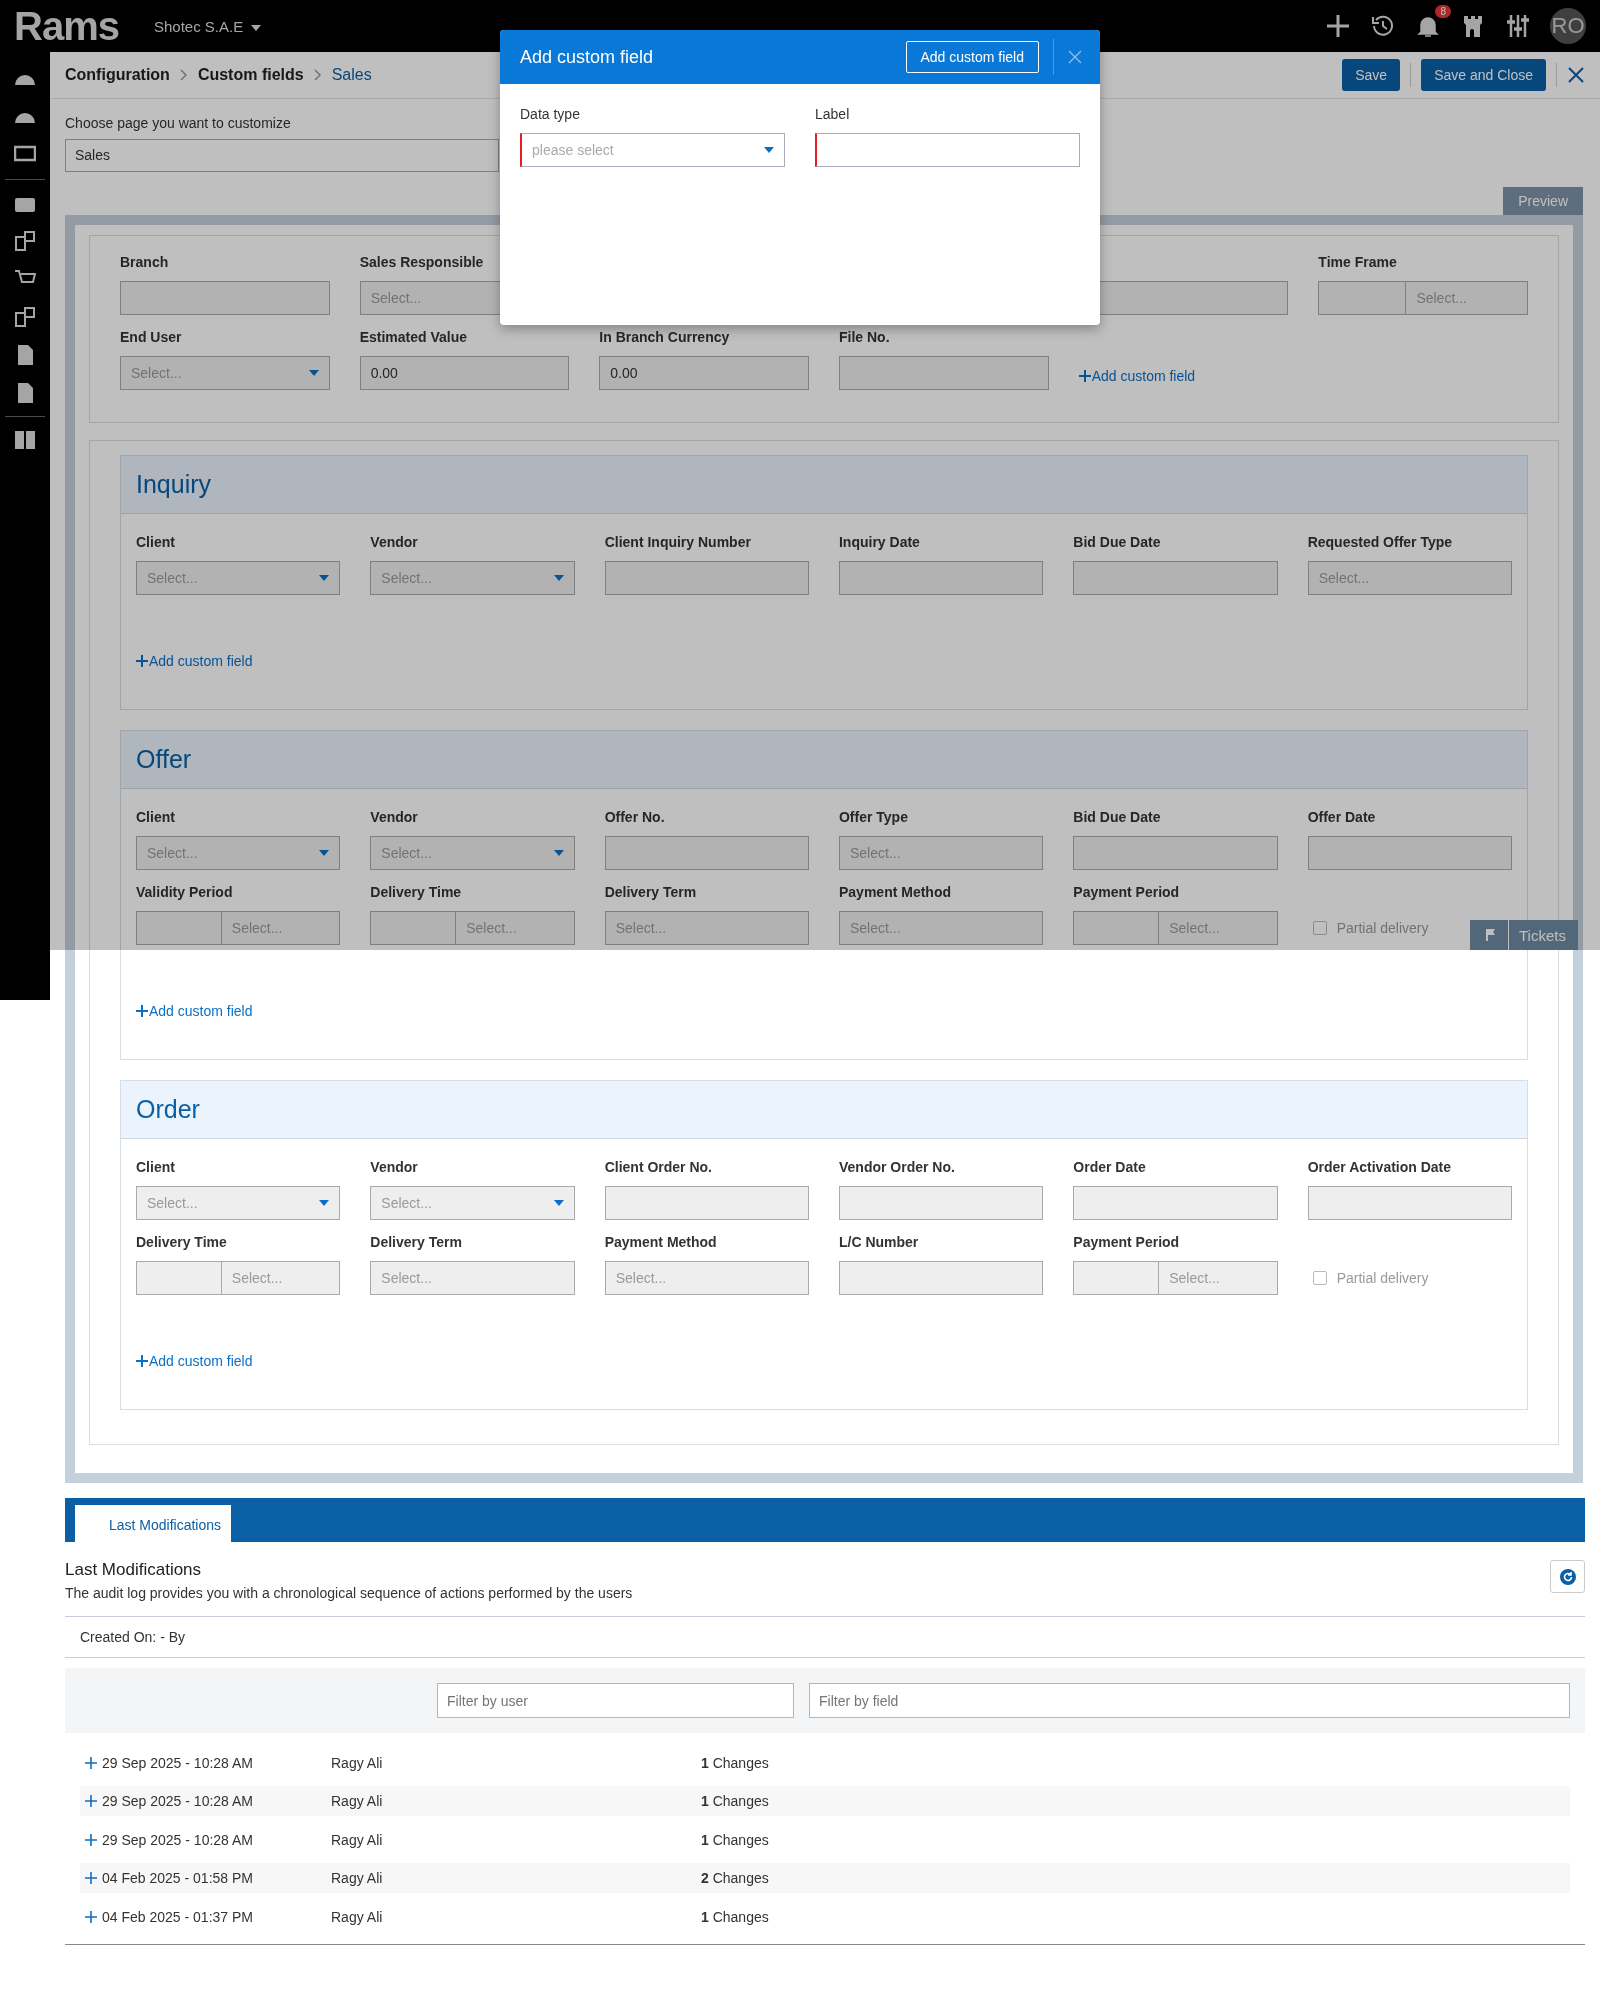  What do you see at coordinates (250, 75) in the screenshot?
I see `breadcrumb-item: Custom fields` at bounding box center [250, 75].